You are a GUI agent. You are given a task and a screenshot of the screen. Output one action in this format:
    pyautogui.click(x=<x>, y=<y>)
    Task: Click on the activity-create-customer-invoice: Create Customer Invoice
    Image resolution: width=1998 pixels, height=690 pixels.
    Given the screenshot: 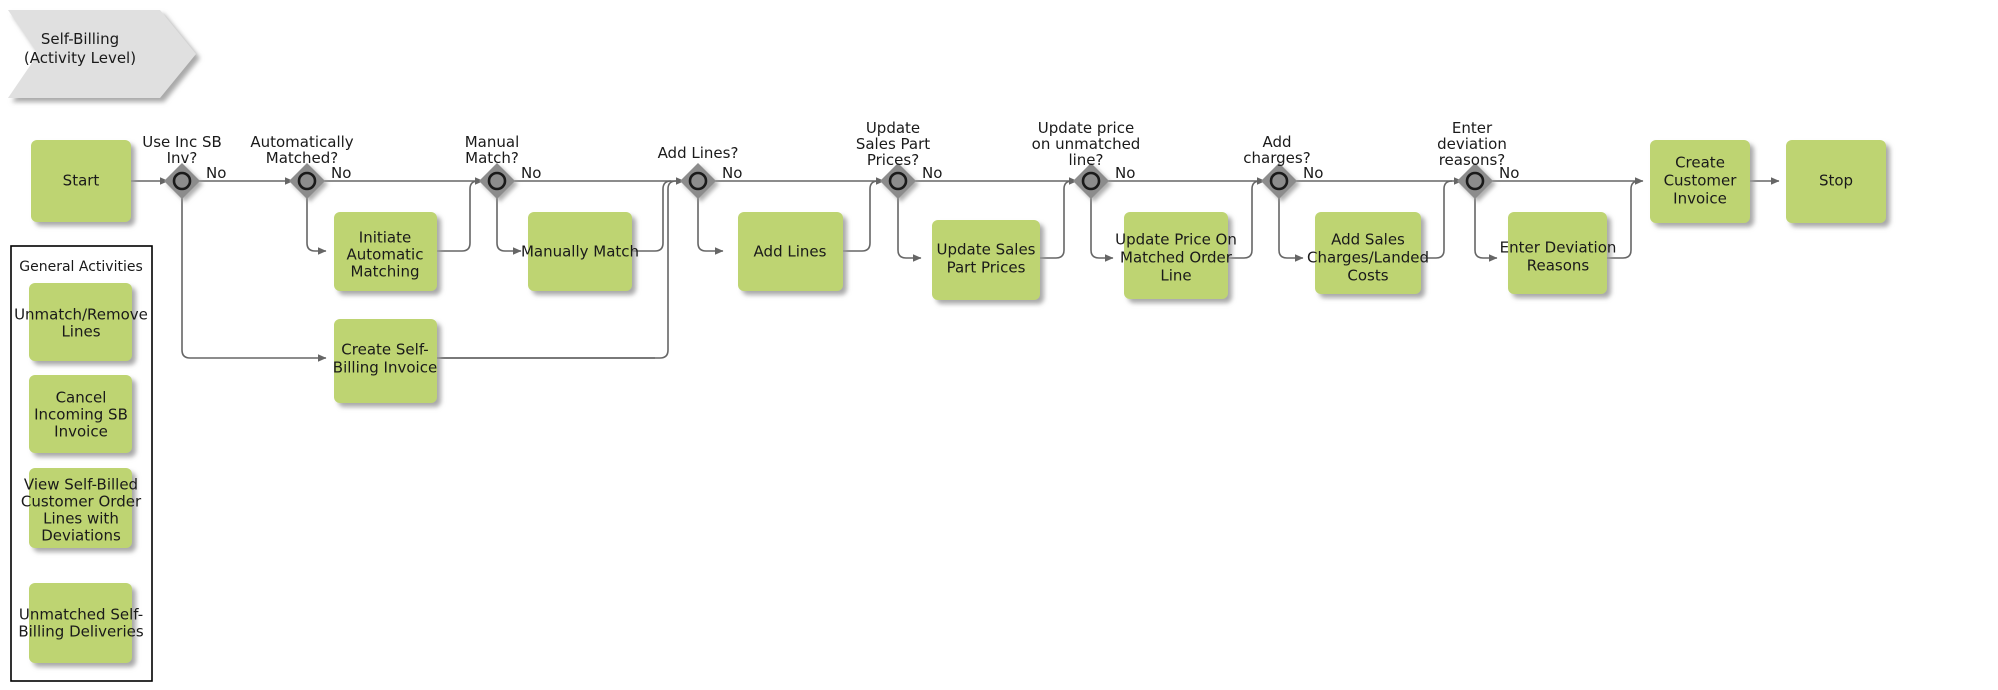 What is the action you would take?
    pyautogui.click(x=1700, y=181)
    